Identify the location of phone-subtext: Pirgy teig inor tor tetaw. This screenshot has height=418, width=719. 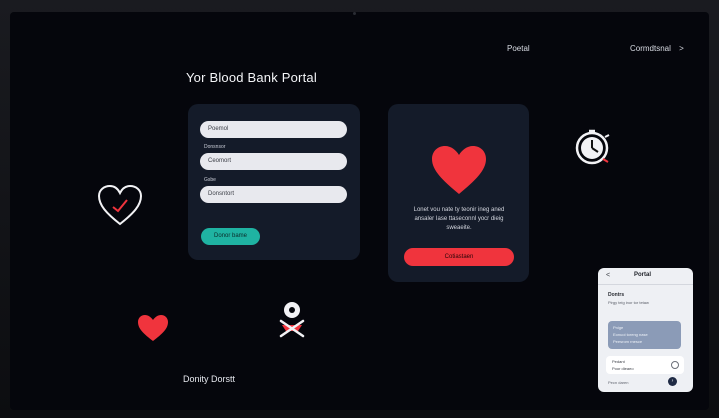
(628, 302).